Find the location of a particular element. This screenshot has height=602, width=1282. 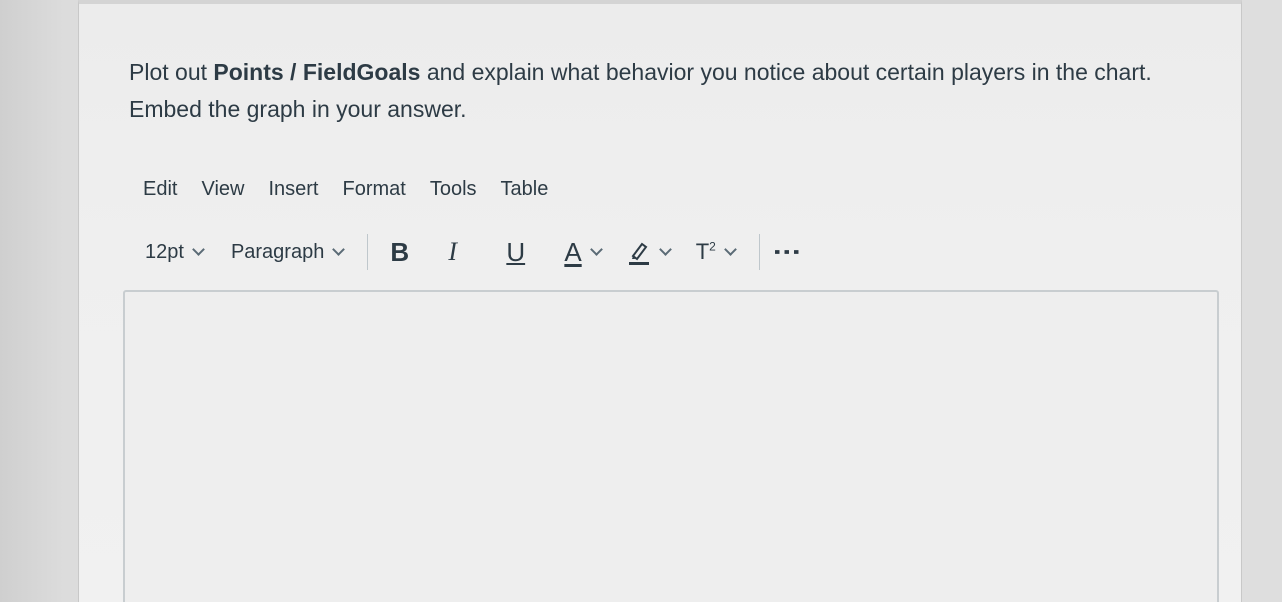

superscript-button: T2 is located at coordinates (716, 252).